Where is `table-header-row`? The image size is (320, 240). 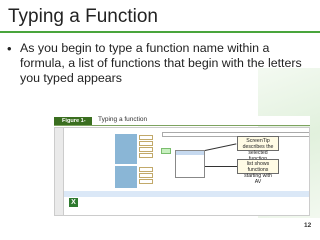
table-header-row is located at coordinates (186, 194).